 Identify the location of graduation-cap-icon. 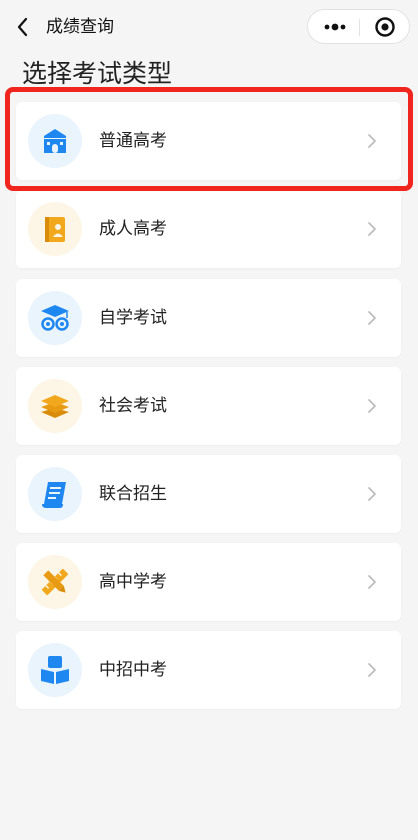
(55, 318).